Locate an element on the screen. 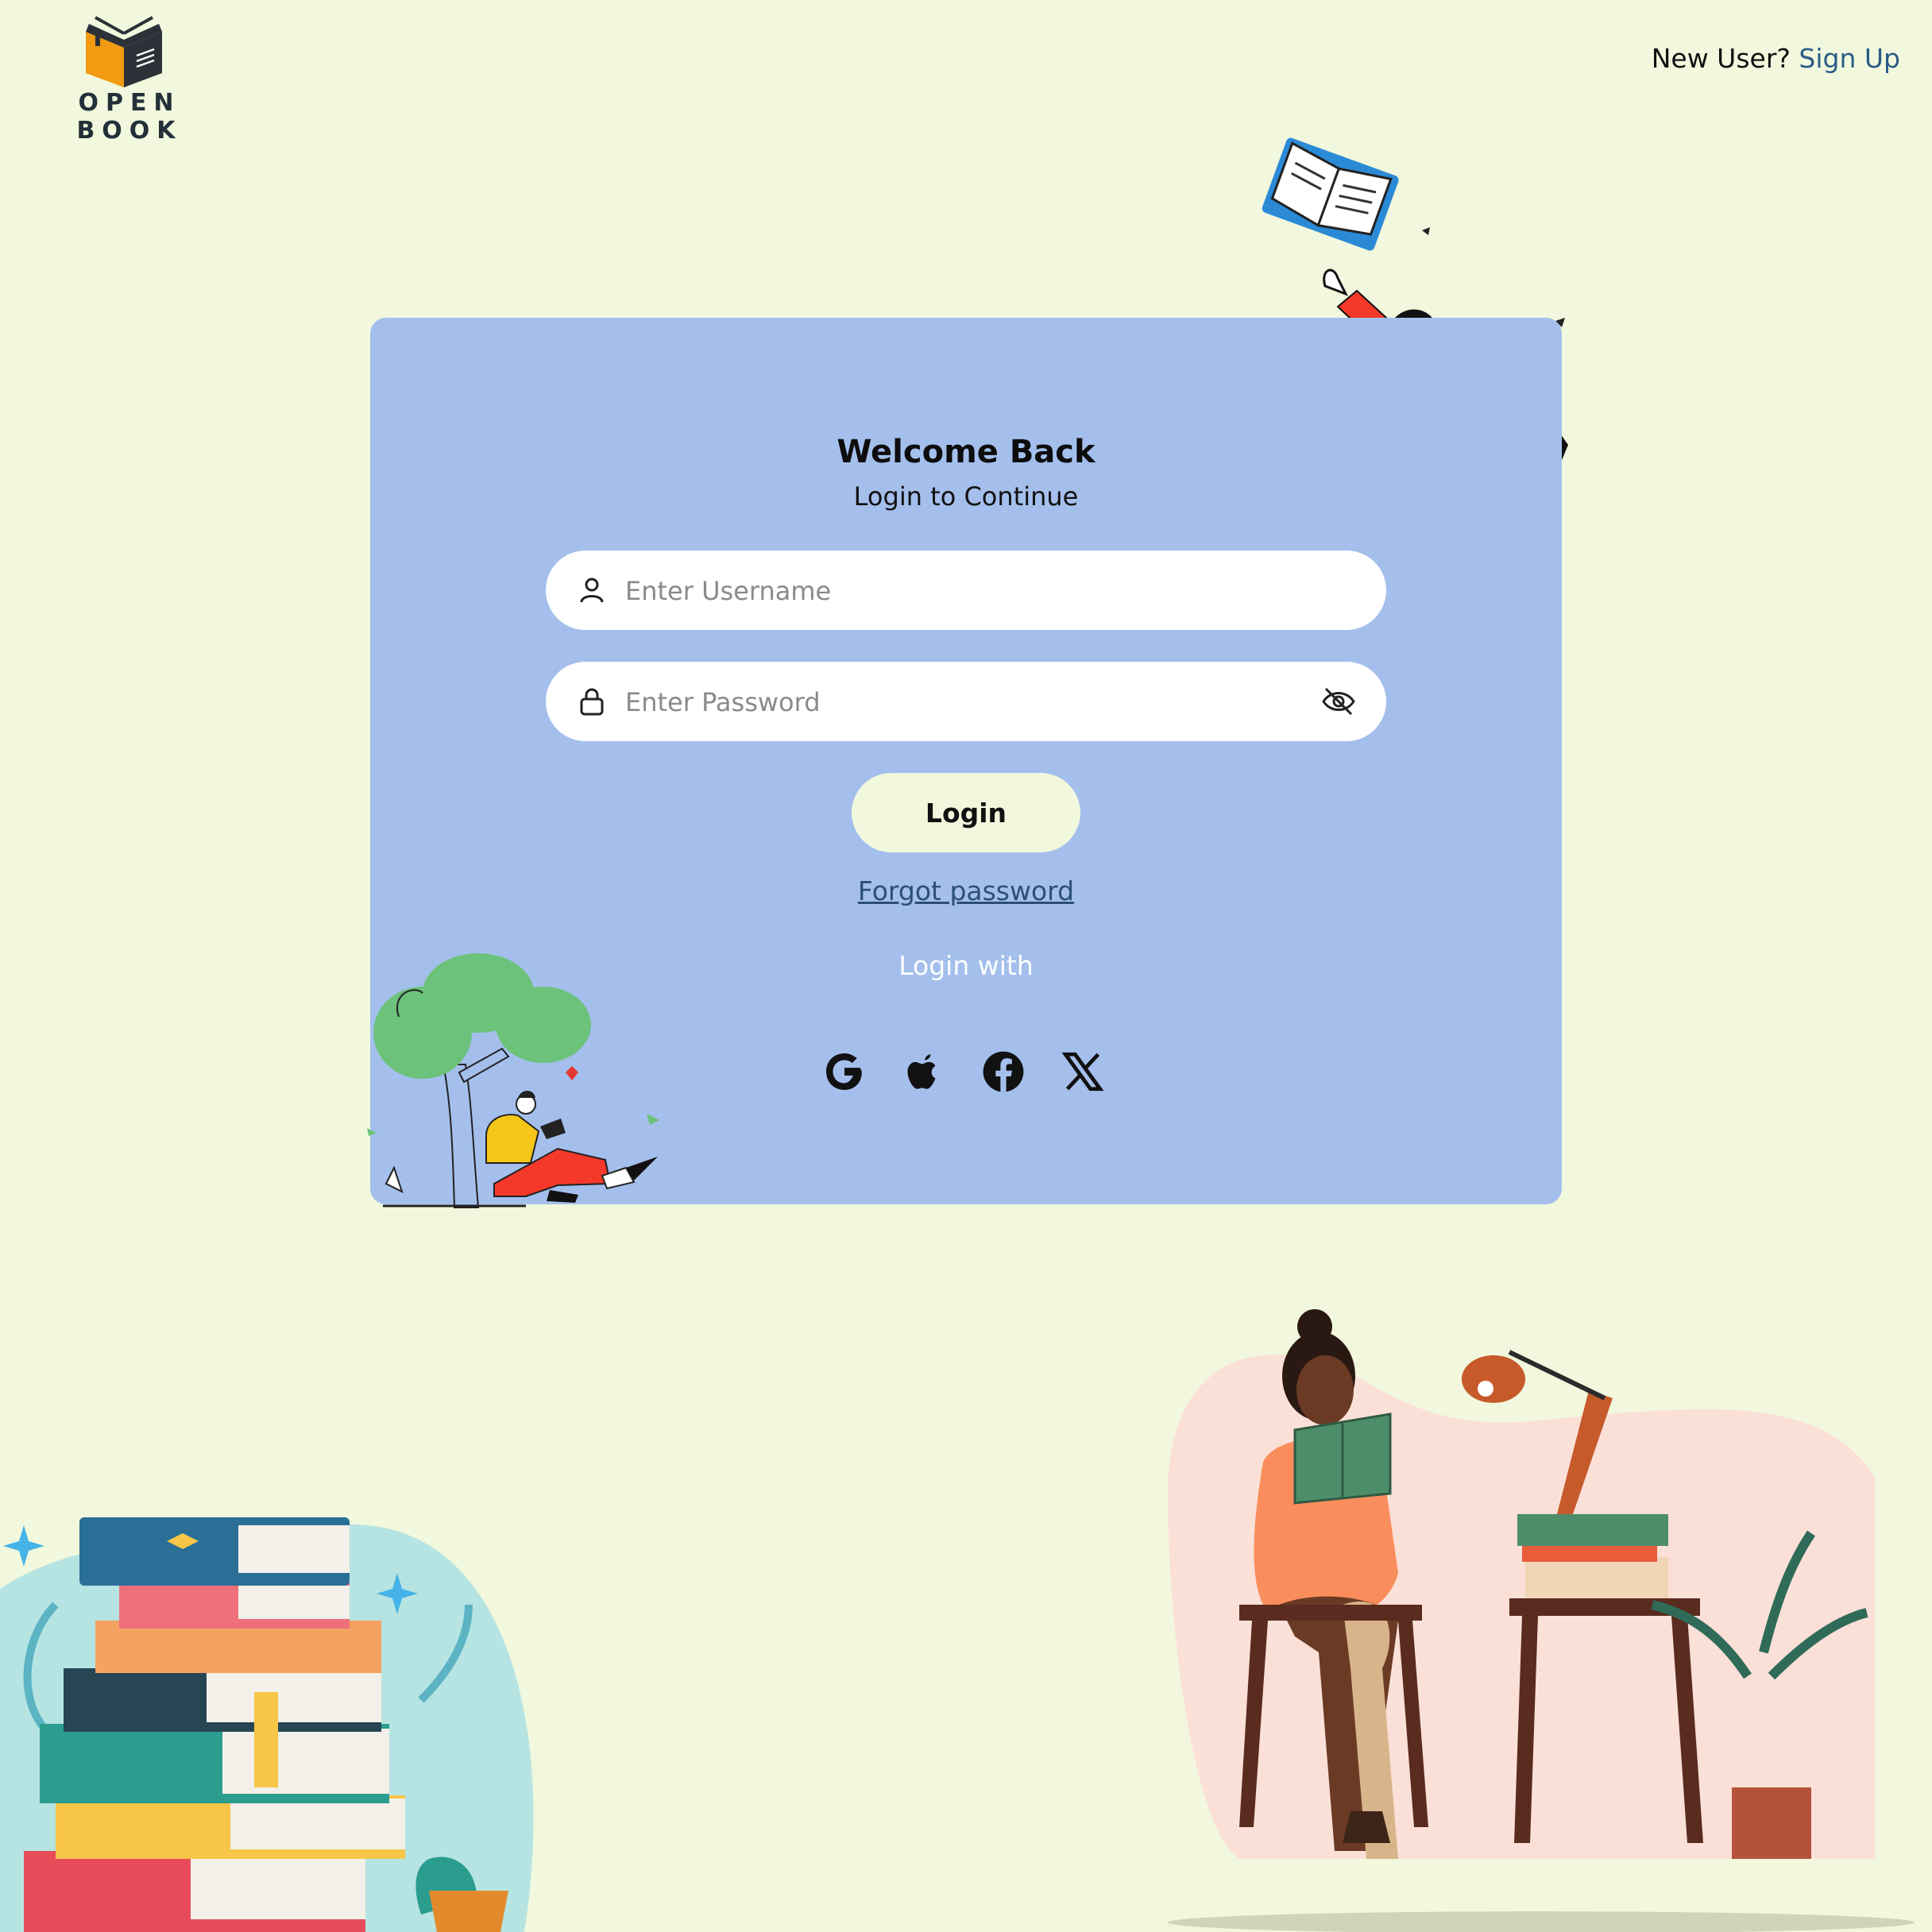 This screenshot has height=1932, width=1932. social-login-row is located at coordinates (972, 1074).